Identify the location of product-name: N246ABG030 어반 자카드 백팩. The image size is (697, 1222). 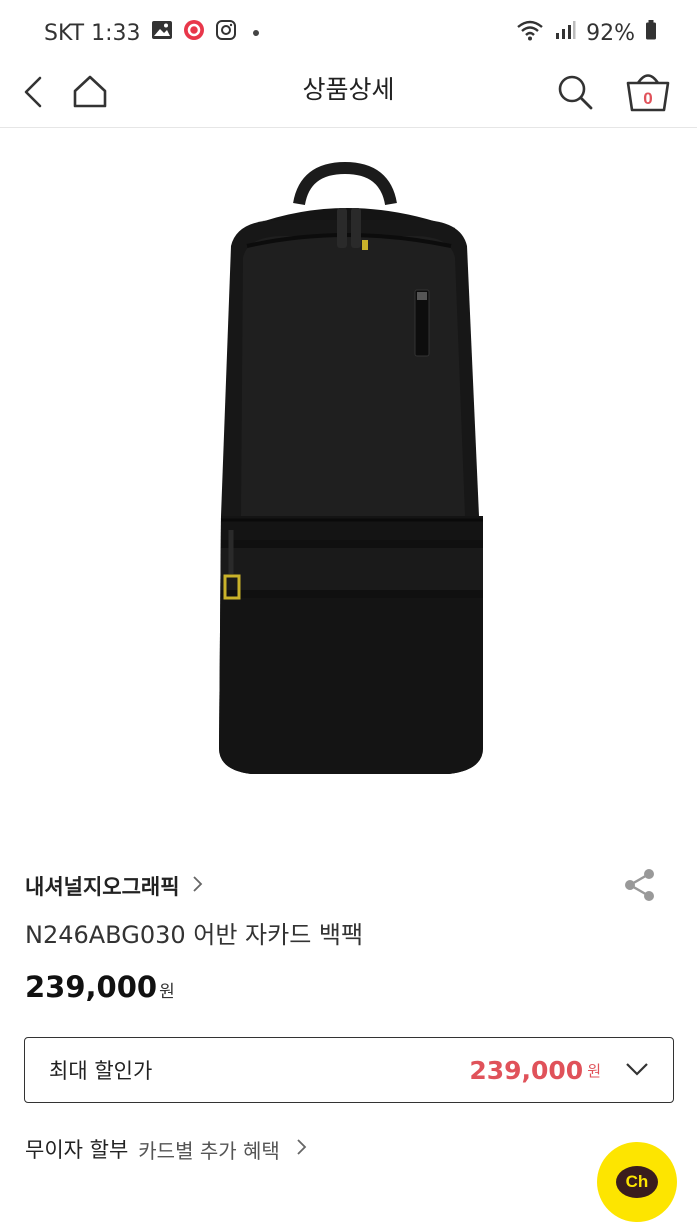
(194, 935).